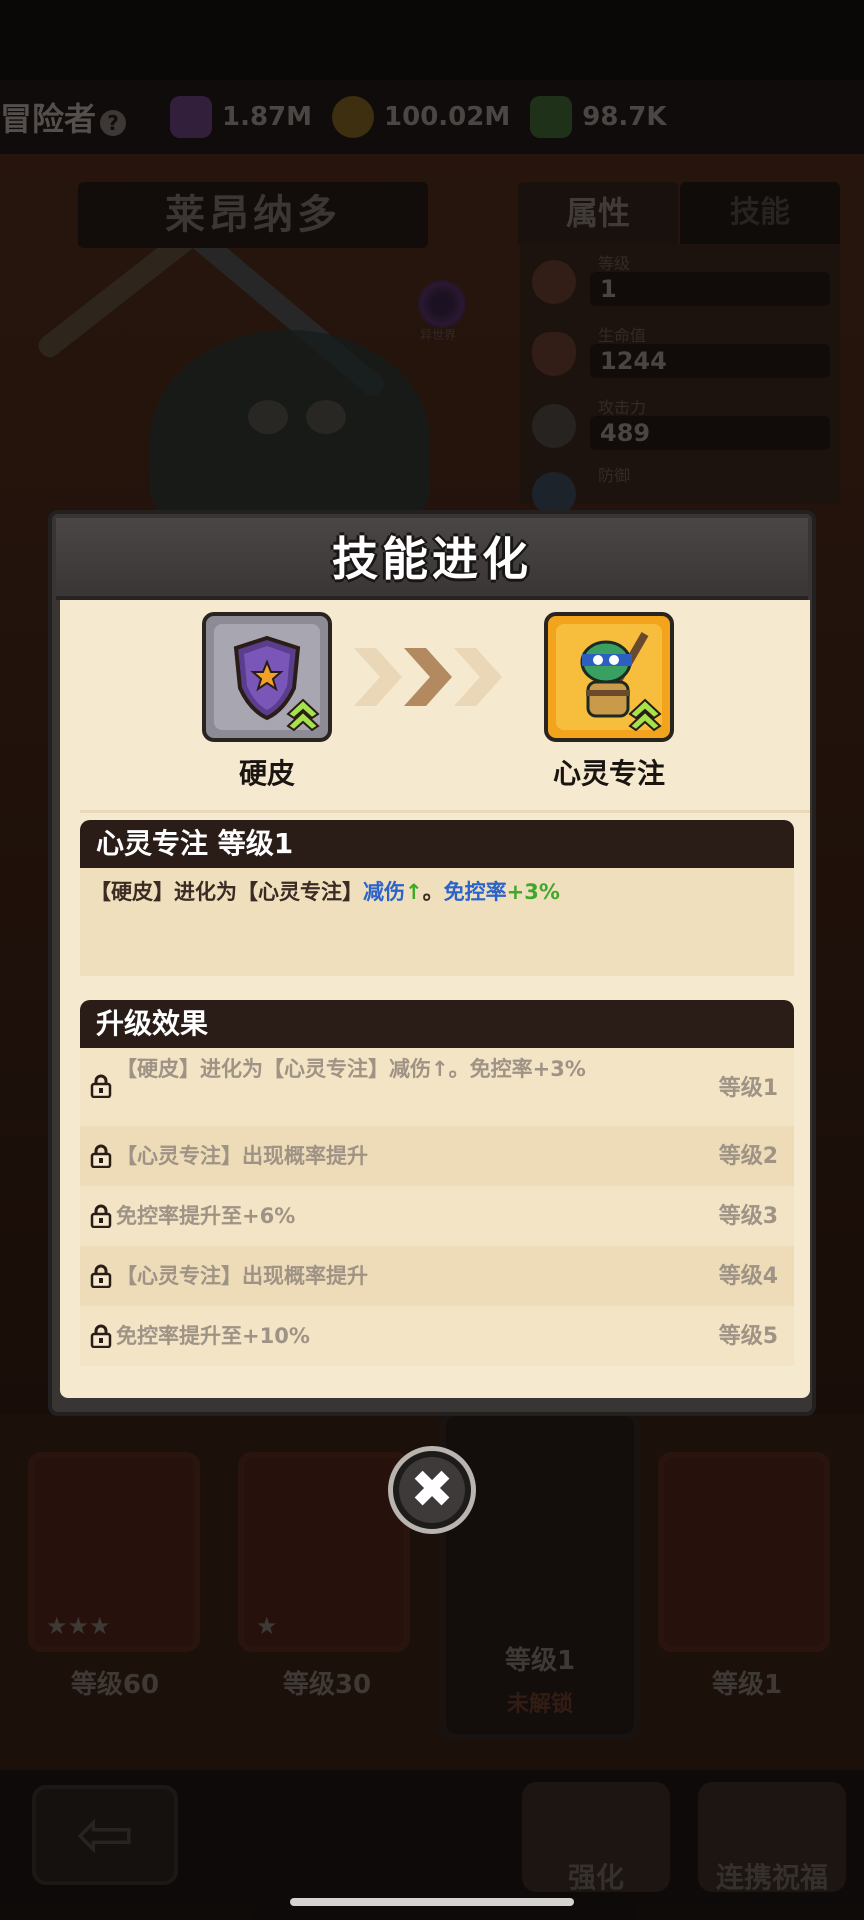  I want to click on upgrade-row: 【心灵专注】出现概率提升 等级2, so click(437, 1156).